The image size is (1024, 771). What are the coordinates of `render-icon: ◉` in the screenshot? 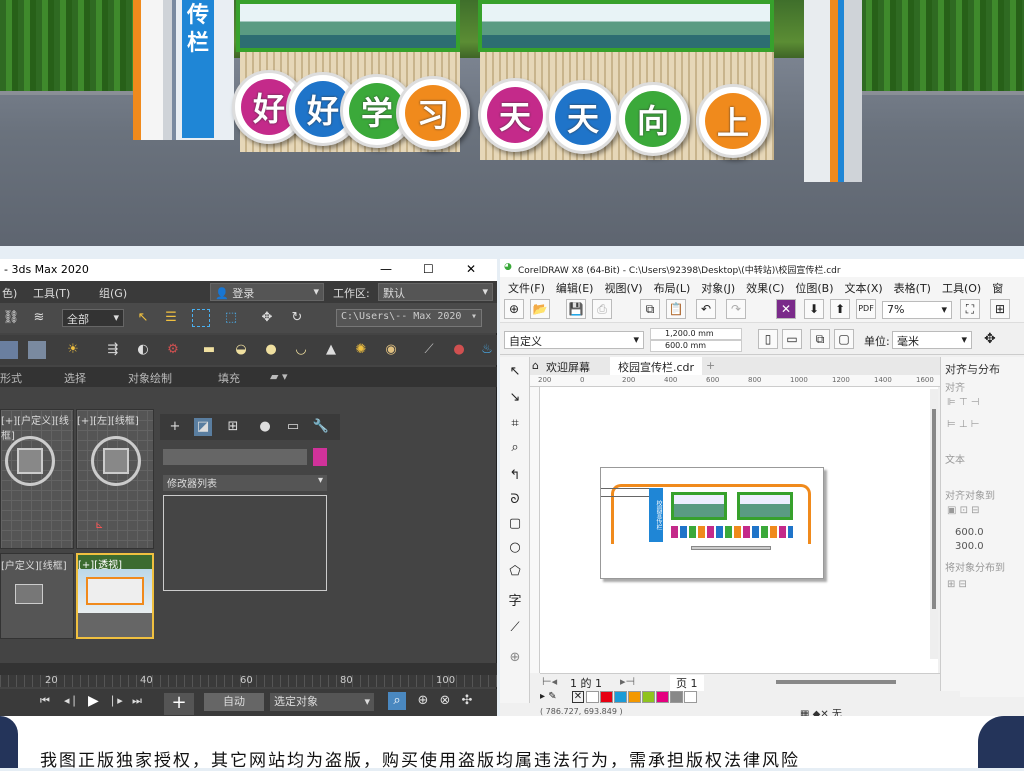 It's located at (391, 350).